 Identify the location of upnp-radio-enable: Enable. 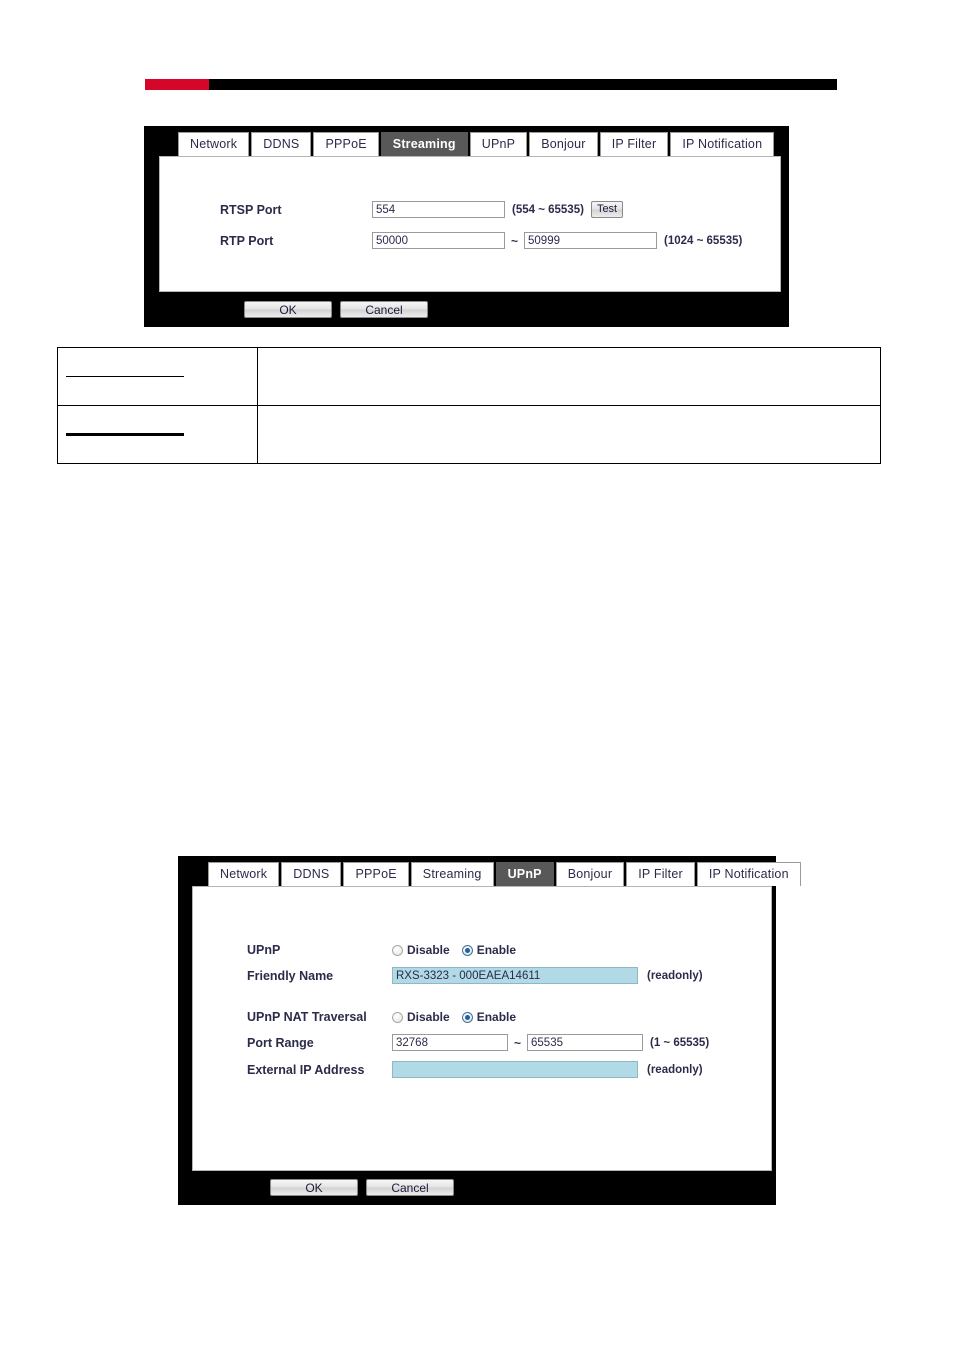
(489, 950).